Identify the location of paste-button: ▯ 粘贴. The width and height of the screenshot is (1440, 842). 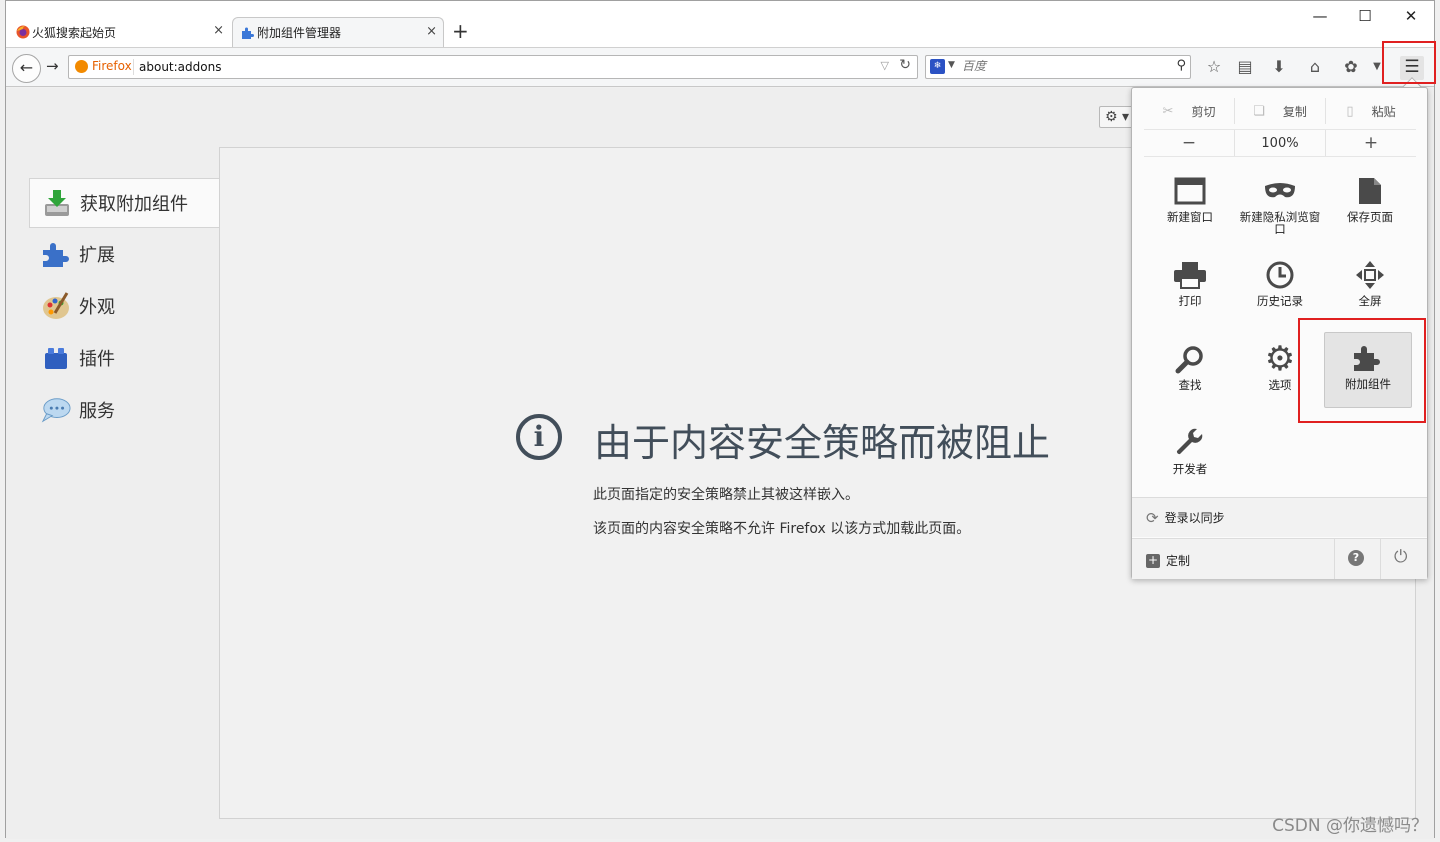
(1371, 111).